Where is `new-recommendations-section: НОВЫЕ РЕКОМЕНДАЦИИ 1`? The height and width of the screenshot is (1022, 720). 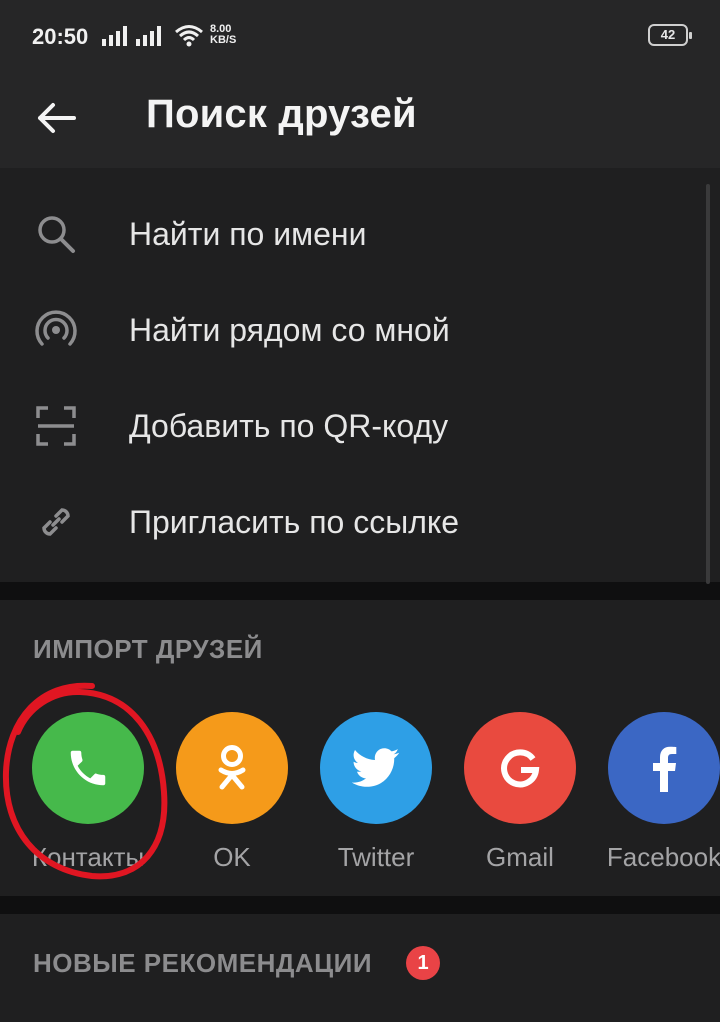
new-recommendations-section: НОВЫЕ РЕКОМЕНДАЦИИ 1 is located at coordinates (360, 968).